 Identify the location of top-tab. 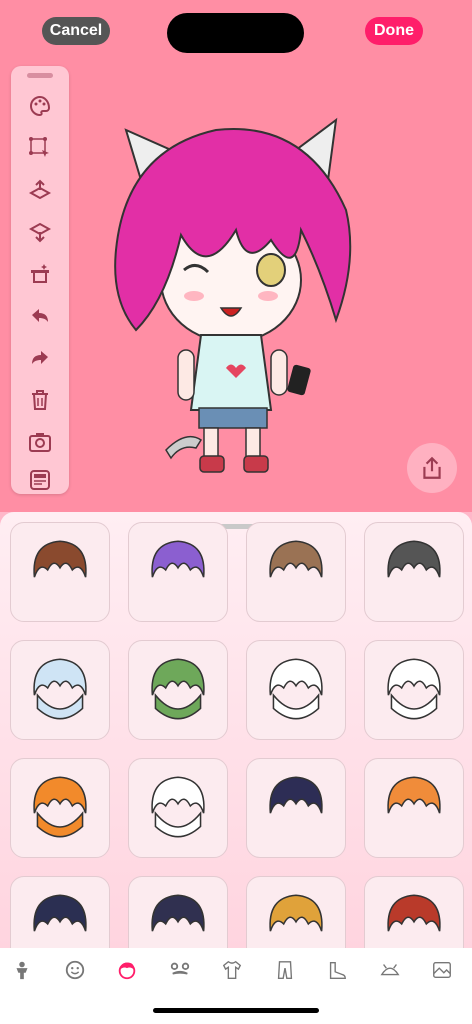
(232, 970).